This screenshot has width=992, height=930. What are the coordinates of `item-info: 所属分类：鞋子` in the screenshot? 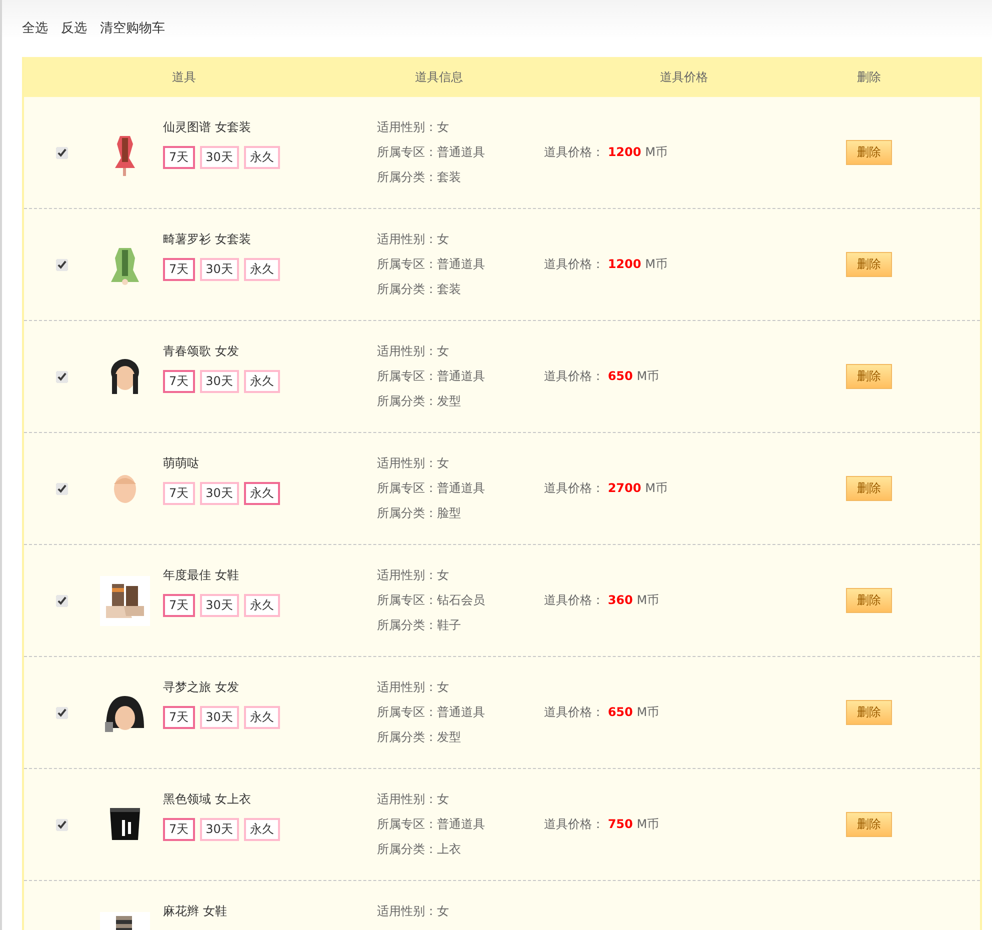 It's located at (419, 625).